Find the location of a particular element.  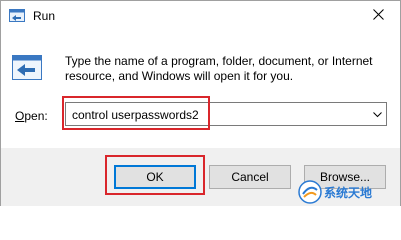

ok-button: OK is located at coordinates (155, 177).